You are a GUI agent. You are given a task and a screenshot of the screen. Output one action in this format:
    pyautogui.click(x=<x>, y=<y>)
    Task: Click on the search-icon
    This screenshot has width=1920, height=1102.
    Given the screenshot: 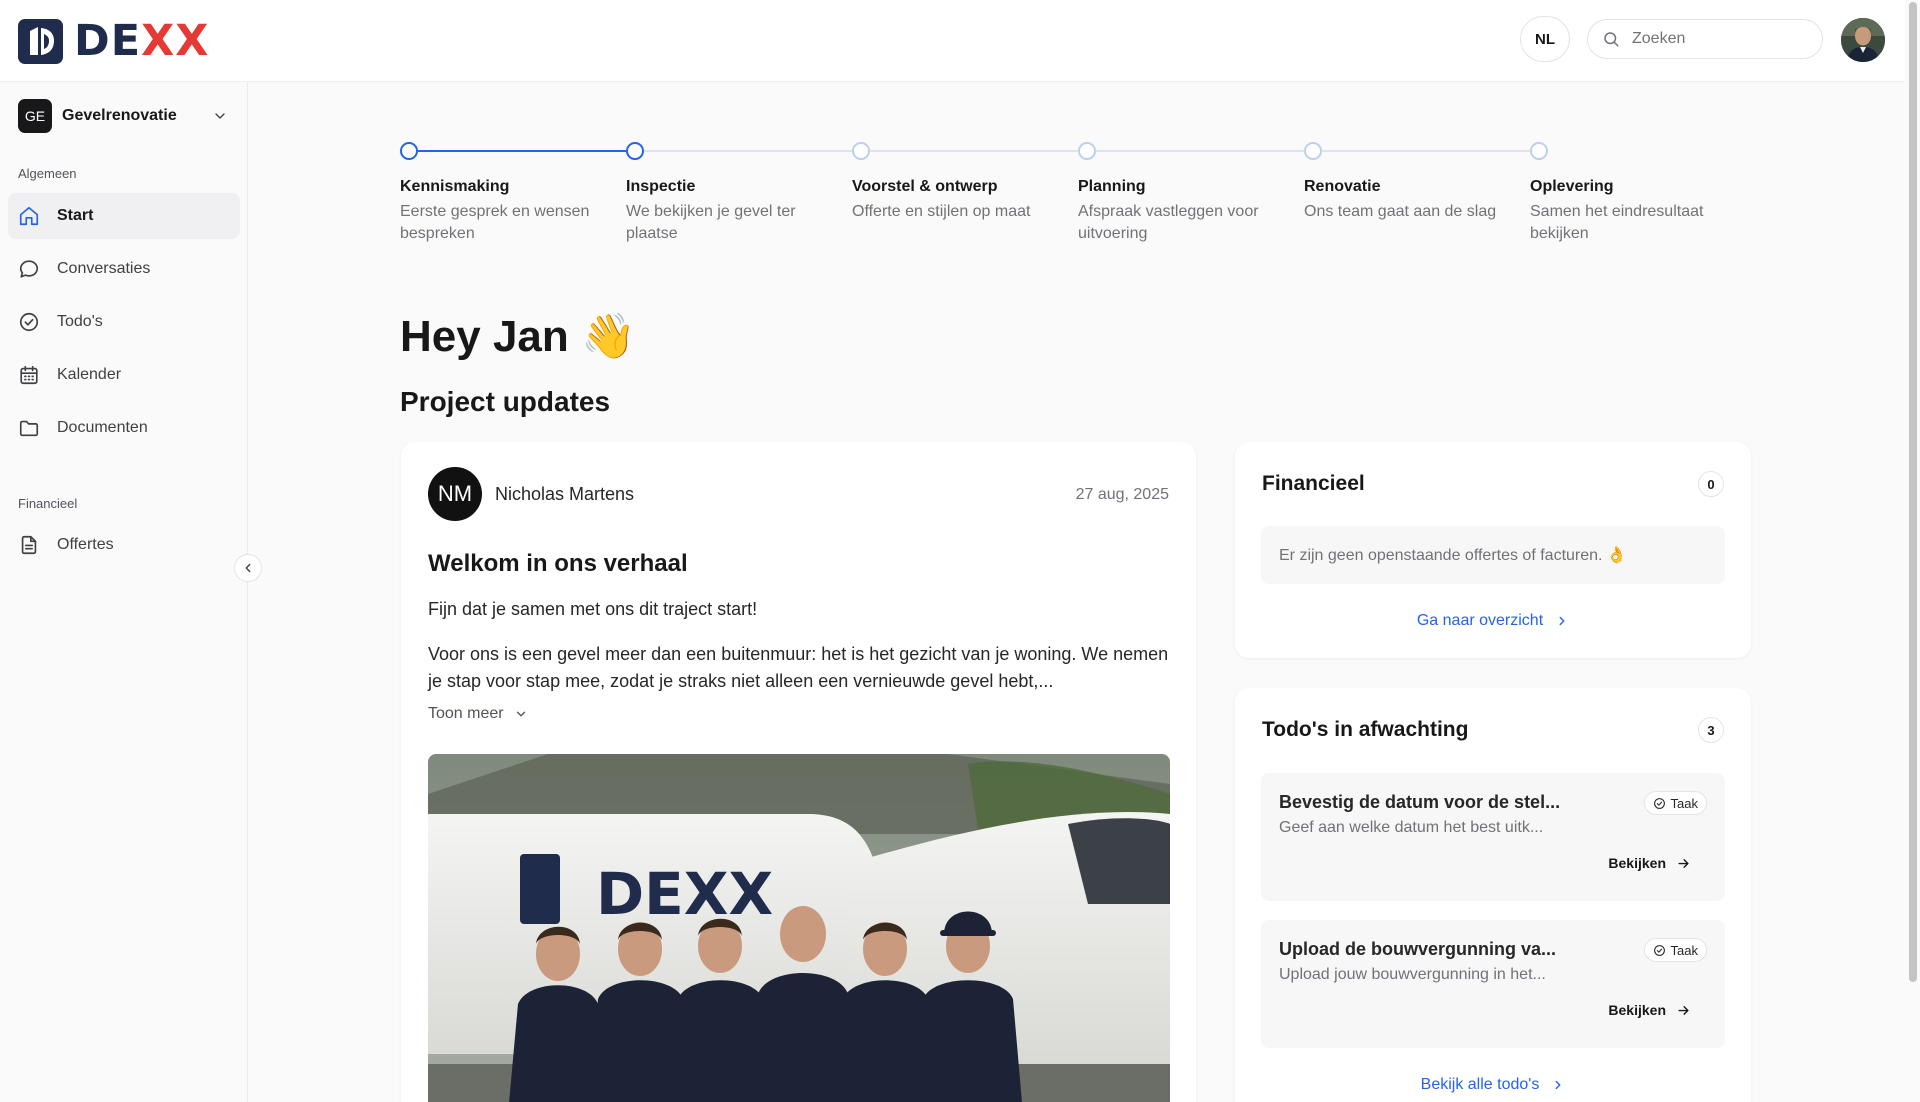 What is the action you would take?
    pyautogui.click(x=1611, y=39)
    